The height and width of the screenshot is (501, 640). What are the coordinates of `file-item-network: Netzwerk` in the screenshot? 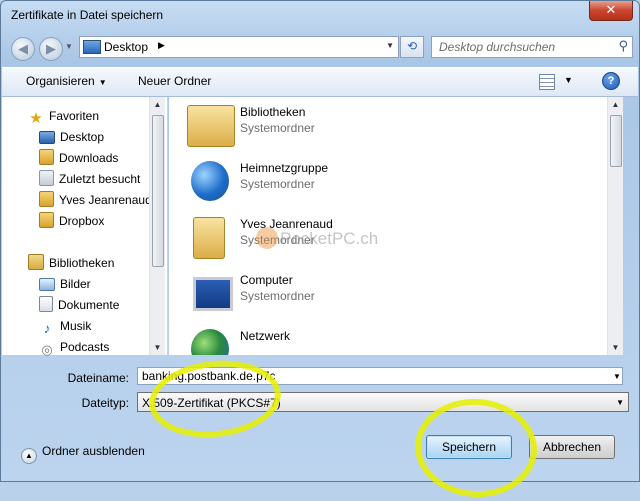 It's located at (335, 340).